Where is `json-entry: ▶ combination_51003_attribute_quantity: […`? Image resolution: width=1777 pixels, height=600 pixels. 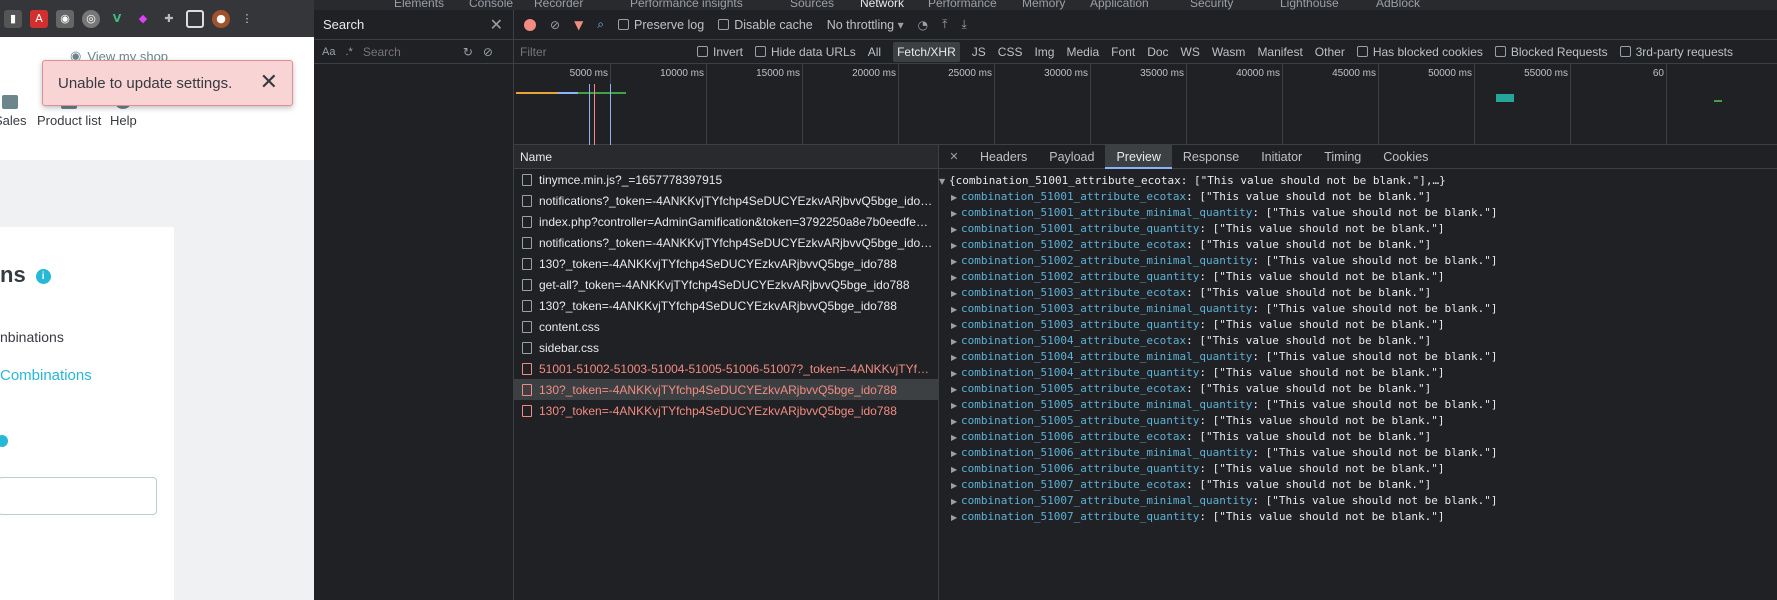 json-entry: ▶ combination_51003_attribute_quantity: [… is located at coordinates (1358, 325).